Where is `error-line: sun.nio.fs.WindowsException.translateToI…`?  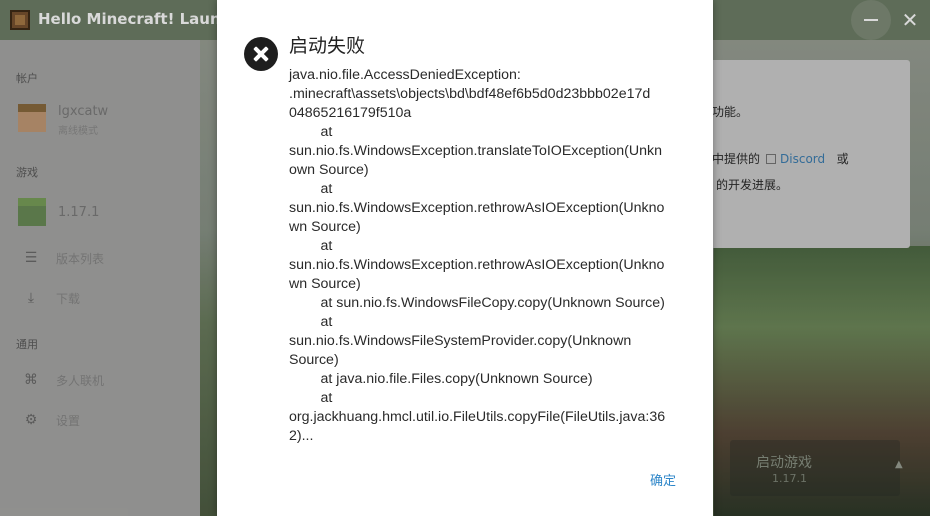 error-line: sun.nio.fs.WindowsException.translateToI… is located at coordinates (475, 151).